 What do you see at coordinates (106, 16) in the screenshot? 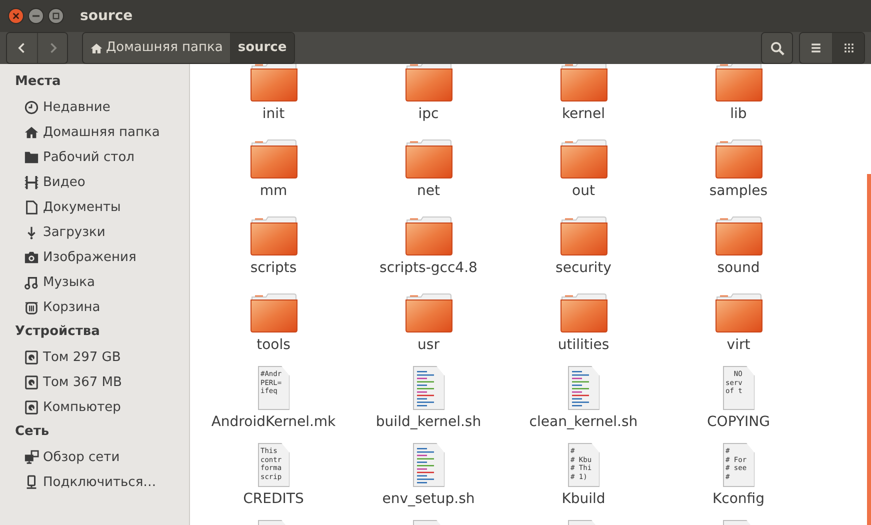
I see `window-title: source` at bounding box center [106, 16].